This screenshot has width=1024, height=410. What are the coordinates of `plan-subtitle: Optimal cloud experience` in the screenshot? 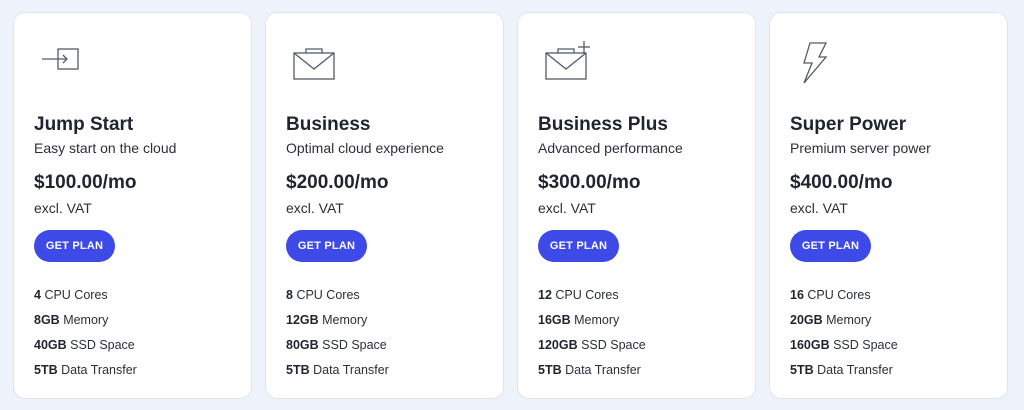 It's located at (365, 148).